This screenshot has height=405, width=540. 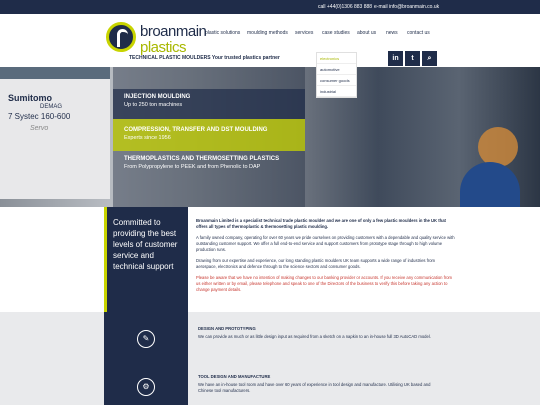 What do you see at coordinates (345, 7) in the screenshot?
I see `phone-number: call +44(0)1306 883 888` at bounding box center [345, 7].